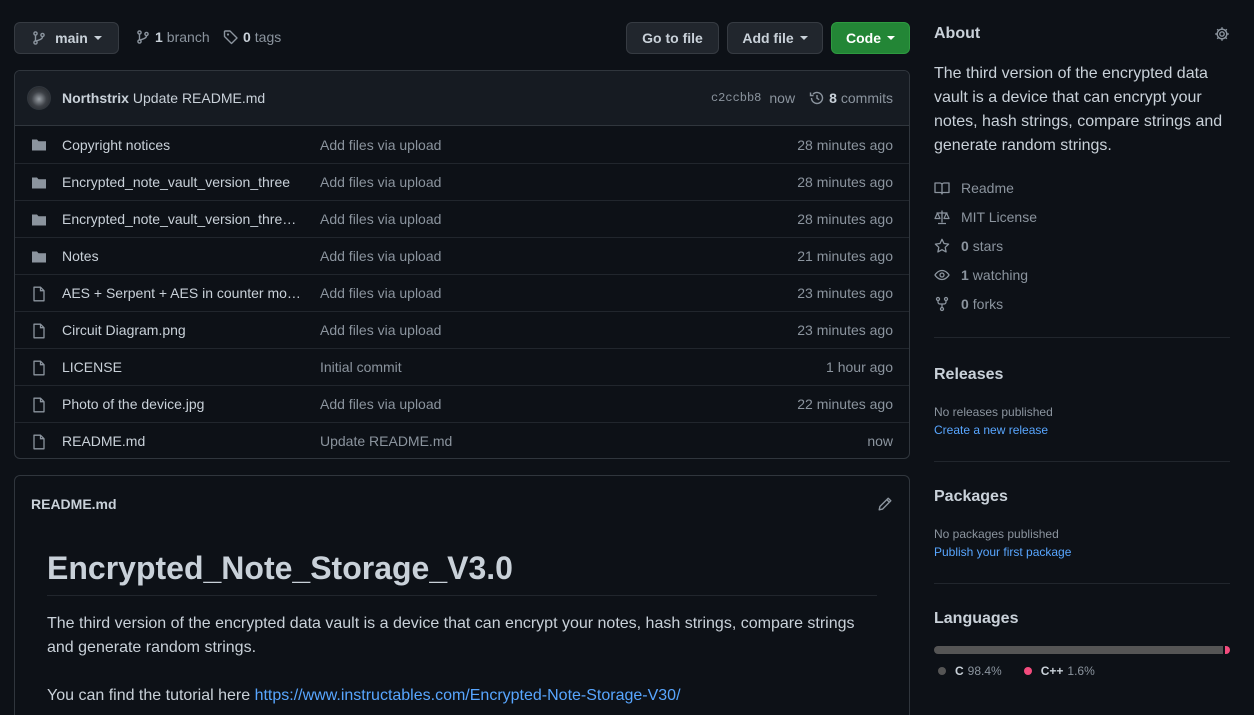 This screenshot has width=1254, height=715. Describe the element at coordinates (462, 503) in the screenshot. I see `readme-header: README.md` at that location.